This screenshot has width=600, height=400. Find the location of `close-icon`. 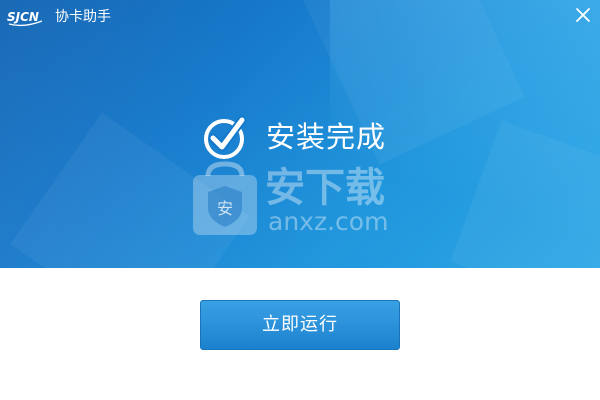

close-icon is located at coordinates (583, 15).